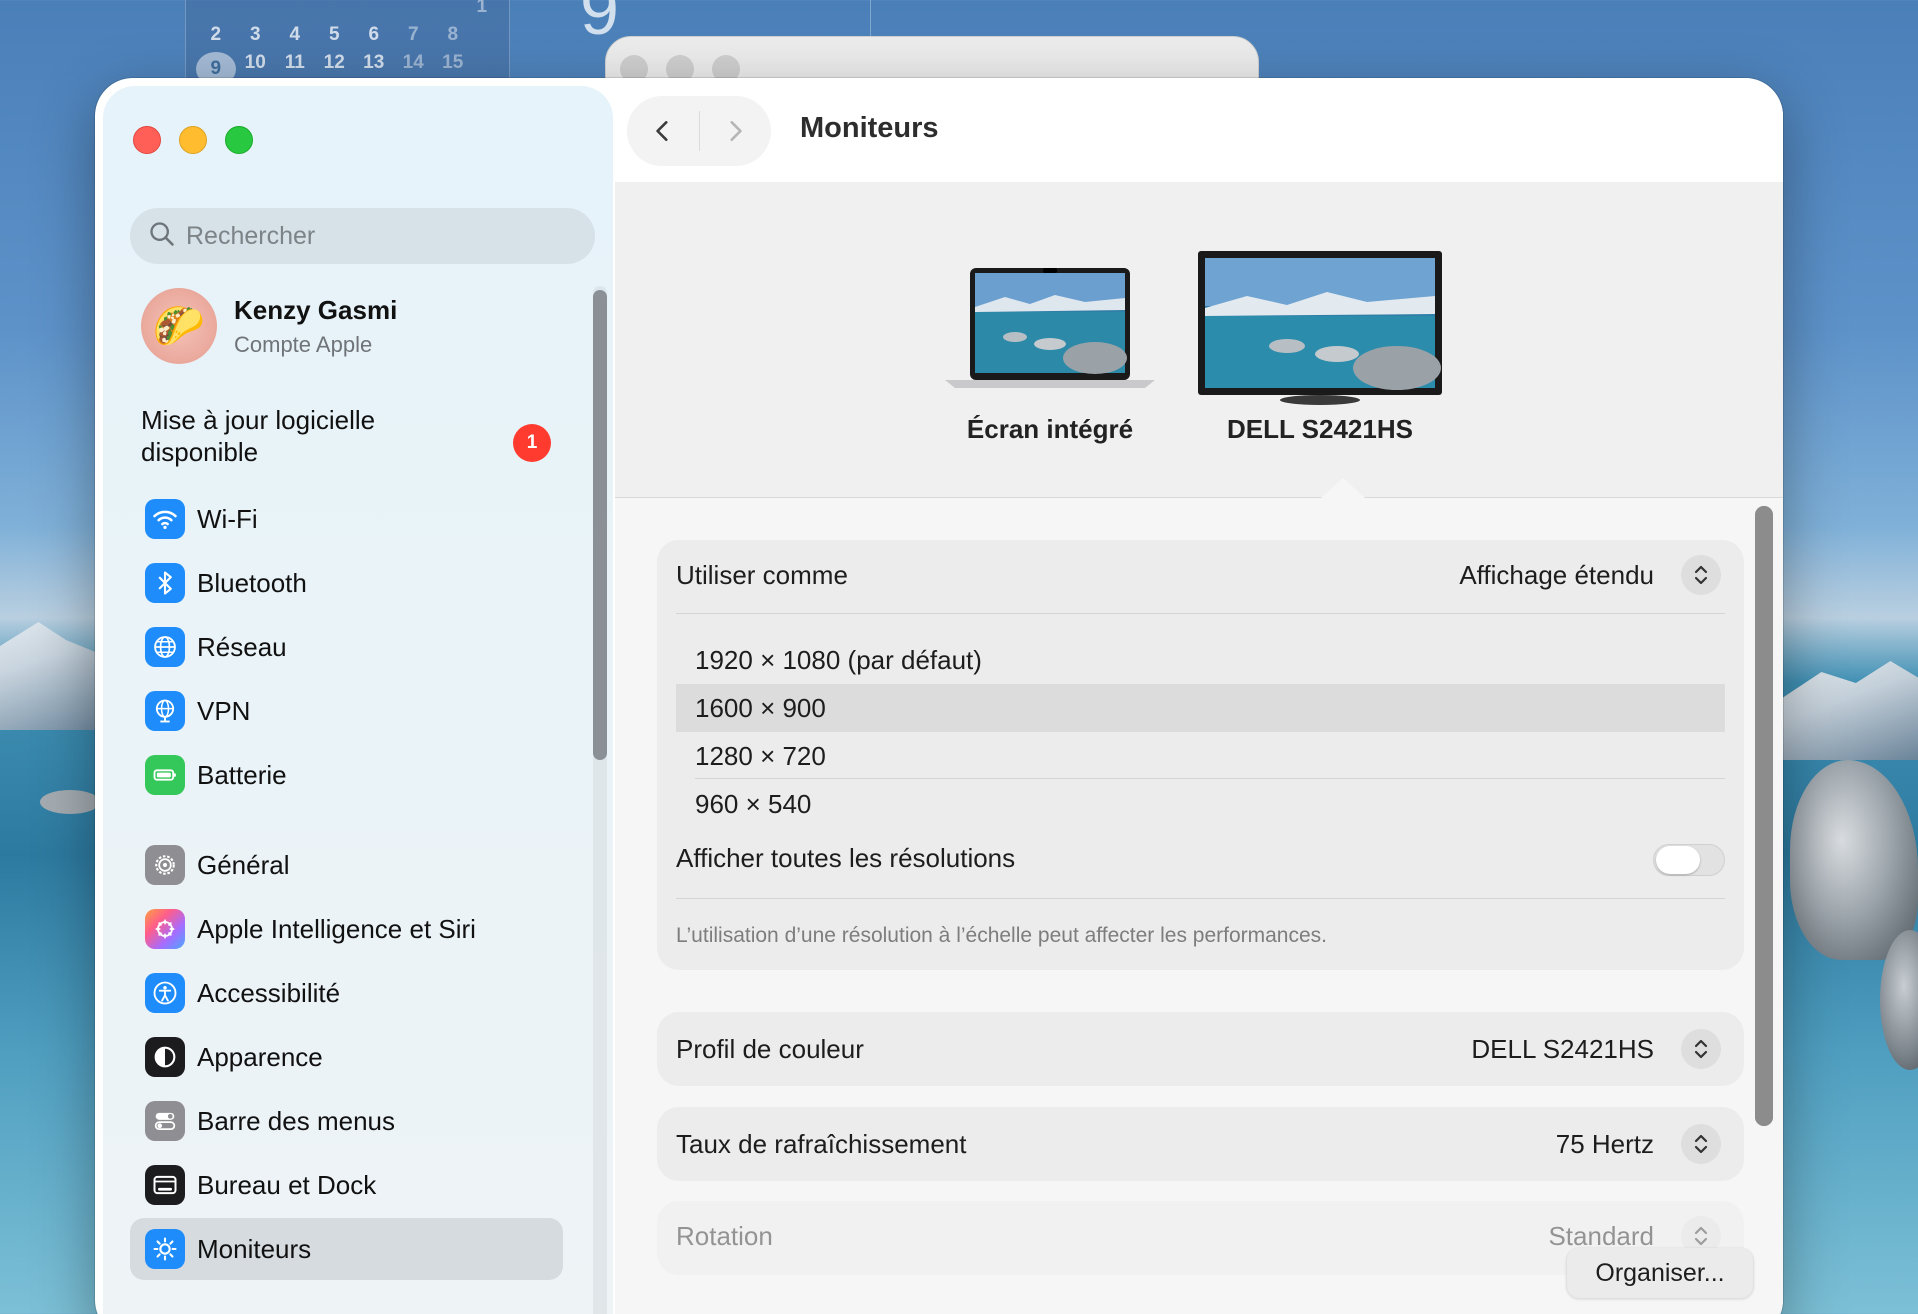 This screenshot has width=1918, height=1314. What do you see at coordinates (269, 992) in the screenshot?
I see `sidebar-item-label: Accessibilité` at bounding box center [269, 992].